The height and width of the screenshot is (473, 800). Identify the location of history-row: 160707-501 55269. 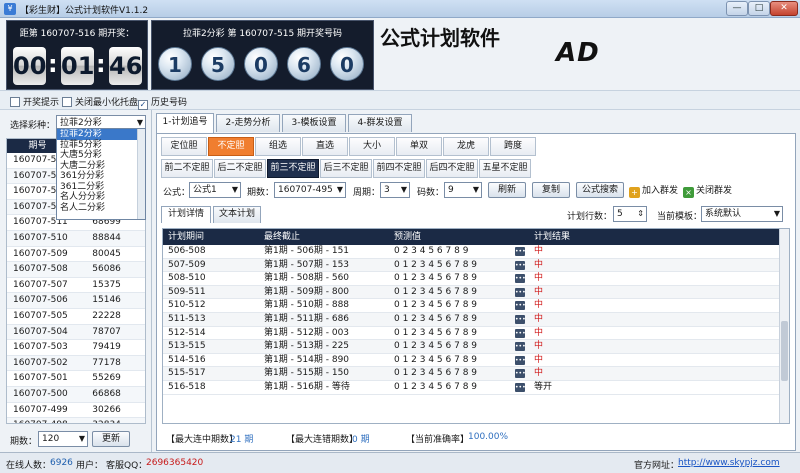
(76, 379).